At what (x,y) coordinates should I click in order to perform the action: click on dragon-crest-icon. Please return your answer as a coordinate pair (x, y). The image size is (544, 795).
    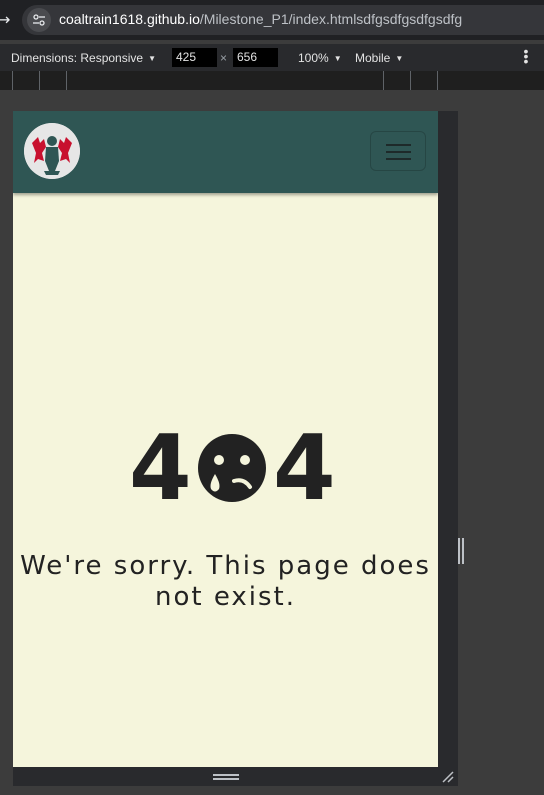
    Looking at the image, I should click on (52, 151).